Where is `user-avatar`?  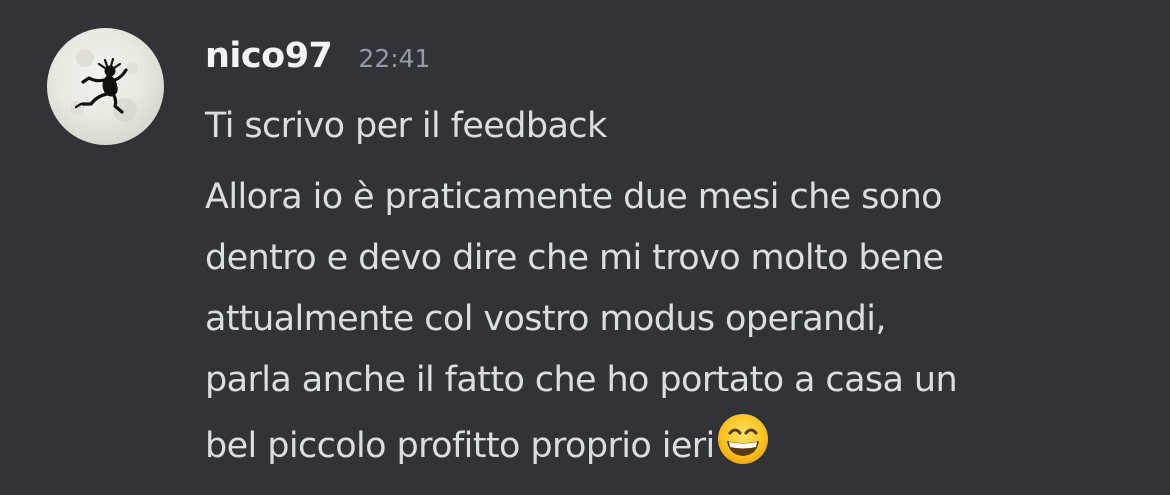 user-avatar is located at coordinates (105, 86).